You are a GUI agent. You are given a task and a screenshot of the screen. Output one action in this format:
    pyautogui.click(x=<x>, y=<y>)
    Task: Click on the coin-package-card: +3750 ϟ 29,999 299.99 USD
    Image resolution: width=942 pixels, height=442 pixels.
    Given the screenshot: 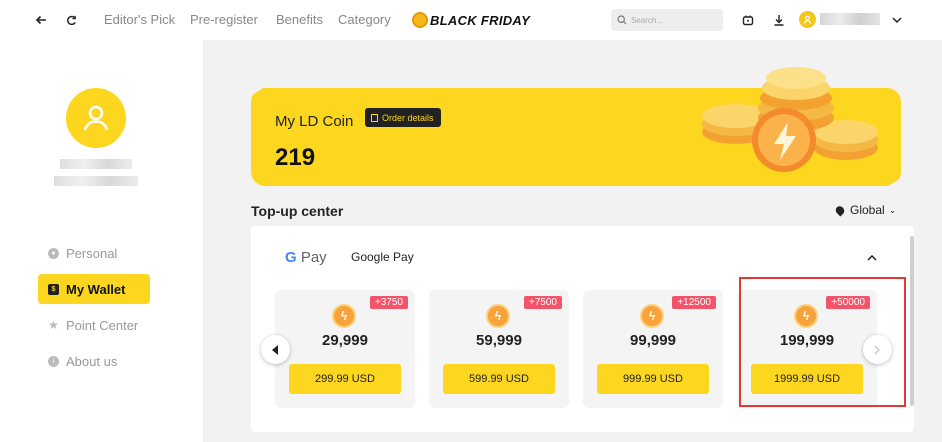 What is the action you would take?
    pyautogui.click(x=345, y=349)
    